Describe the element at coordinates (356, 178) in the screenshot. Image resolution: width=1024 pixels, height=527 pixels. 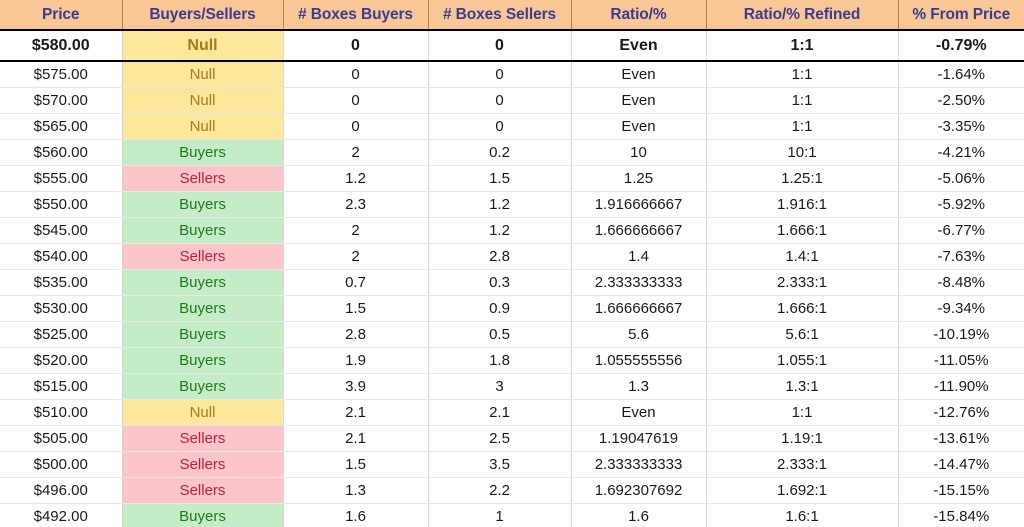
I see `cell-boxes_buyers: 1.2` at that location.